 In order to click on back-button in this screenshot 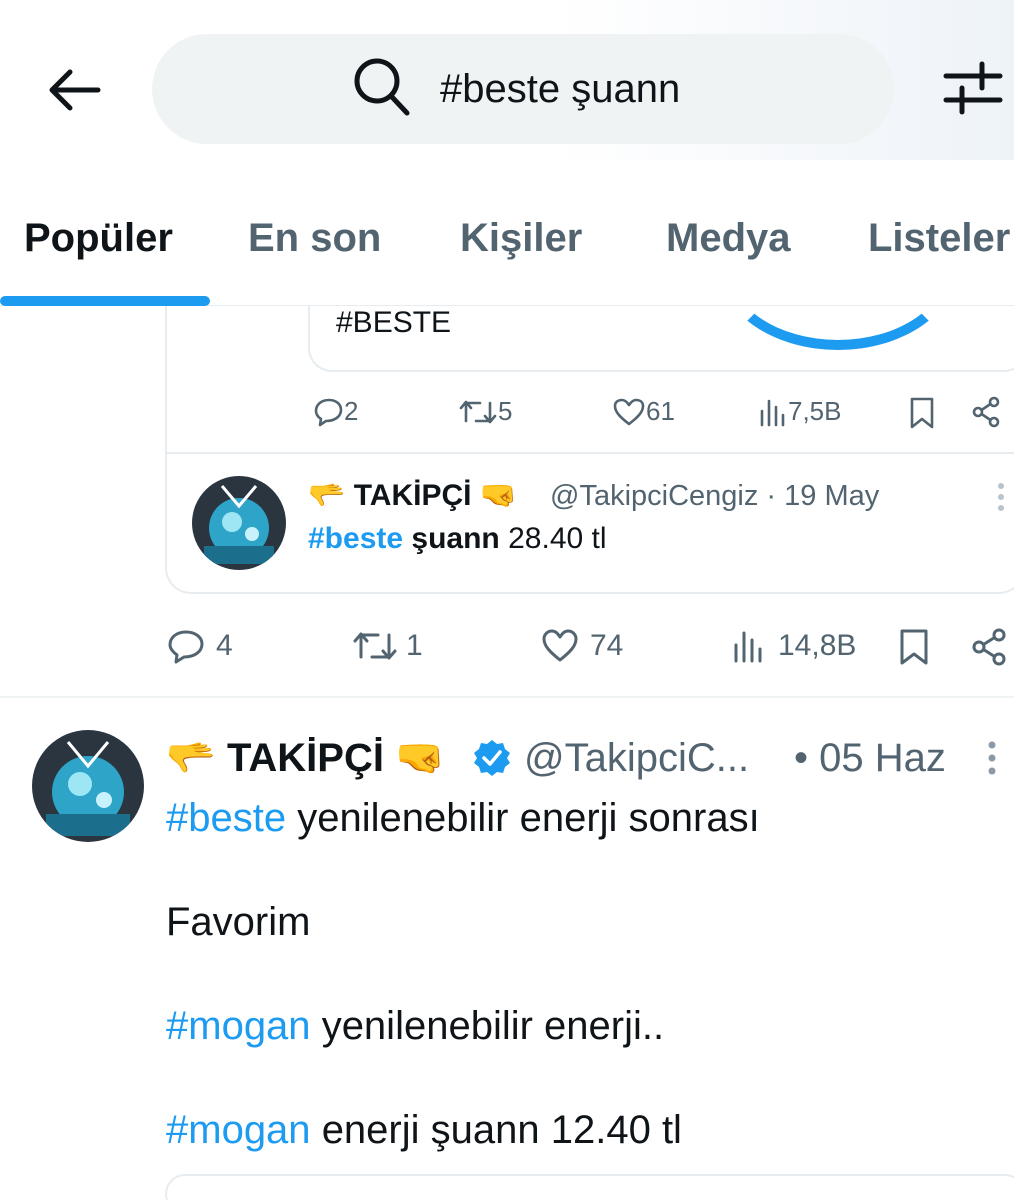, I will do `click(75, 90)`.